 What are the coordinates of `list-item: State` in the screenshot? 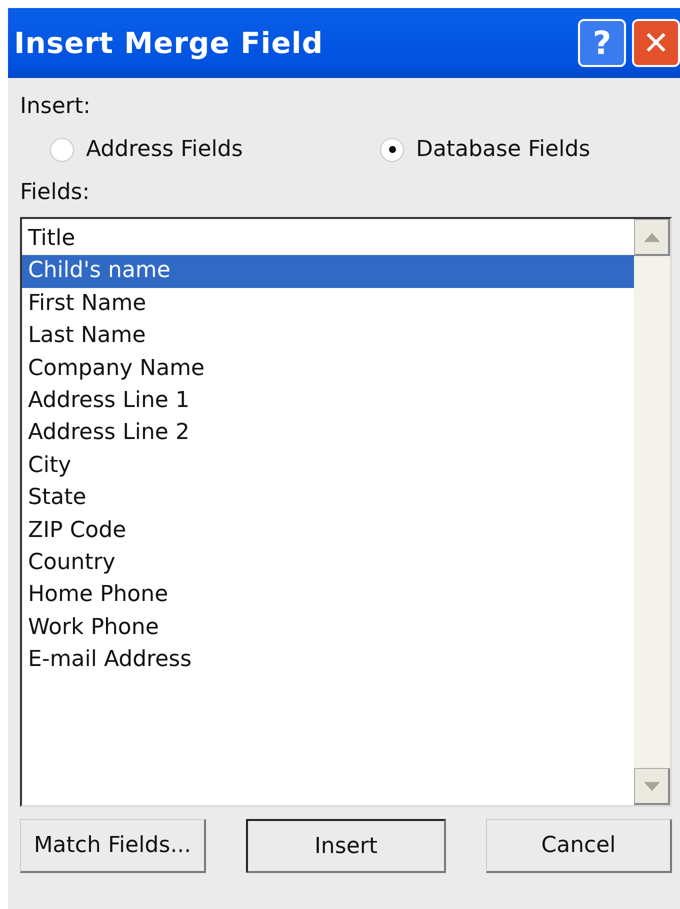 It's located at (328, 498).